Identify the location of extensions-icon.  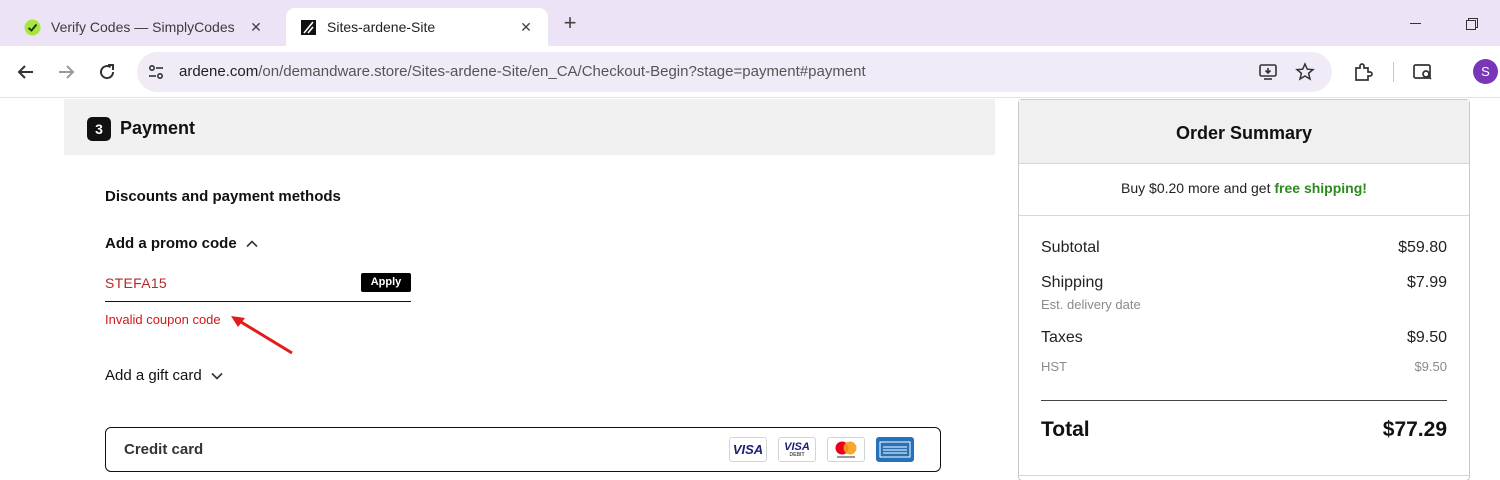
(1363, 72).